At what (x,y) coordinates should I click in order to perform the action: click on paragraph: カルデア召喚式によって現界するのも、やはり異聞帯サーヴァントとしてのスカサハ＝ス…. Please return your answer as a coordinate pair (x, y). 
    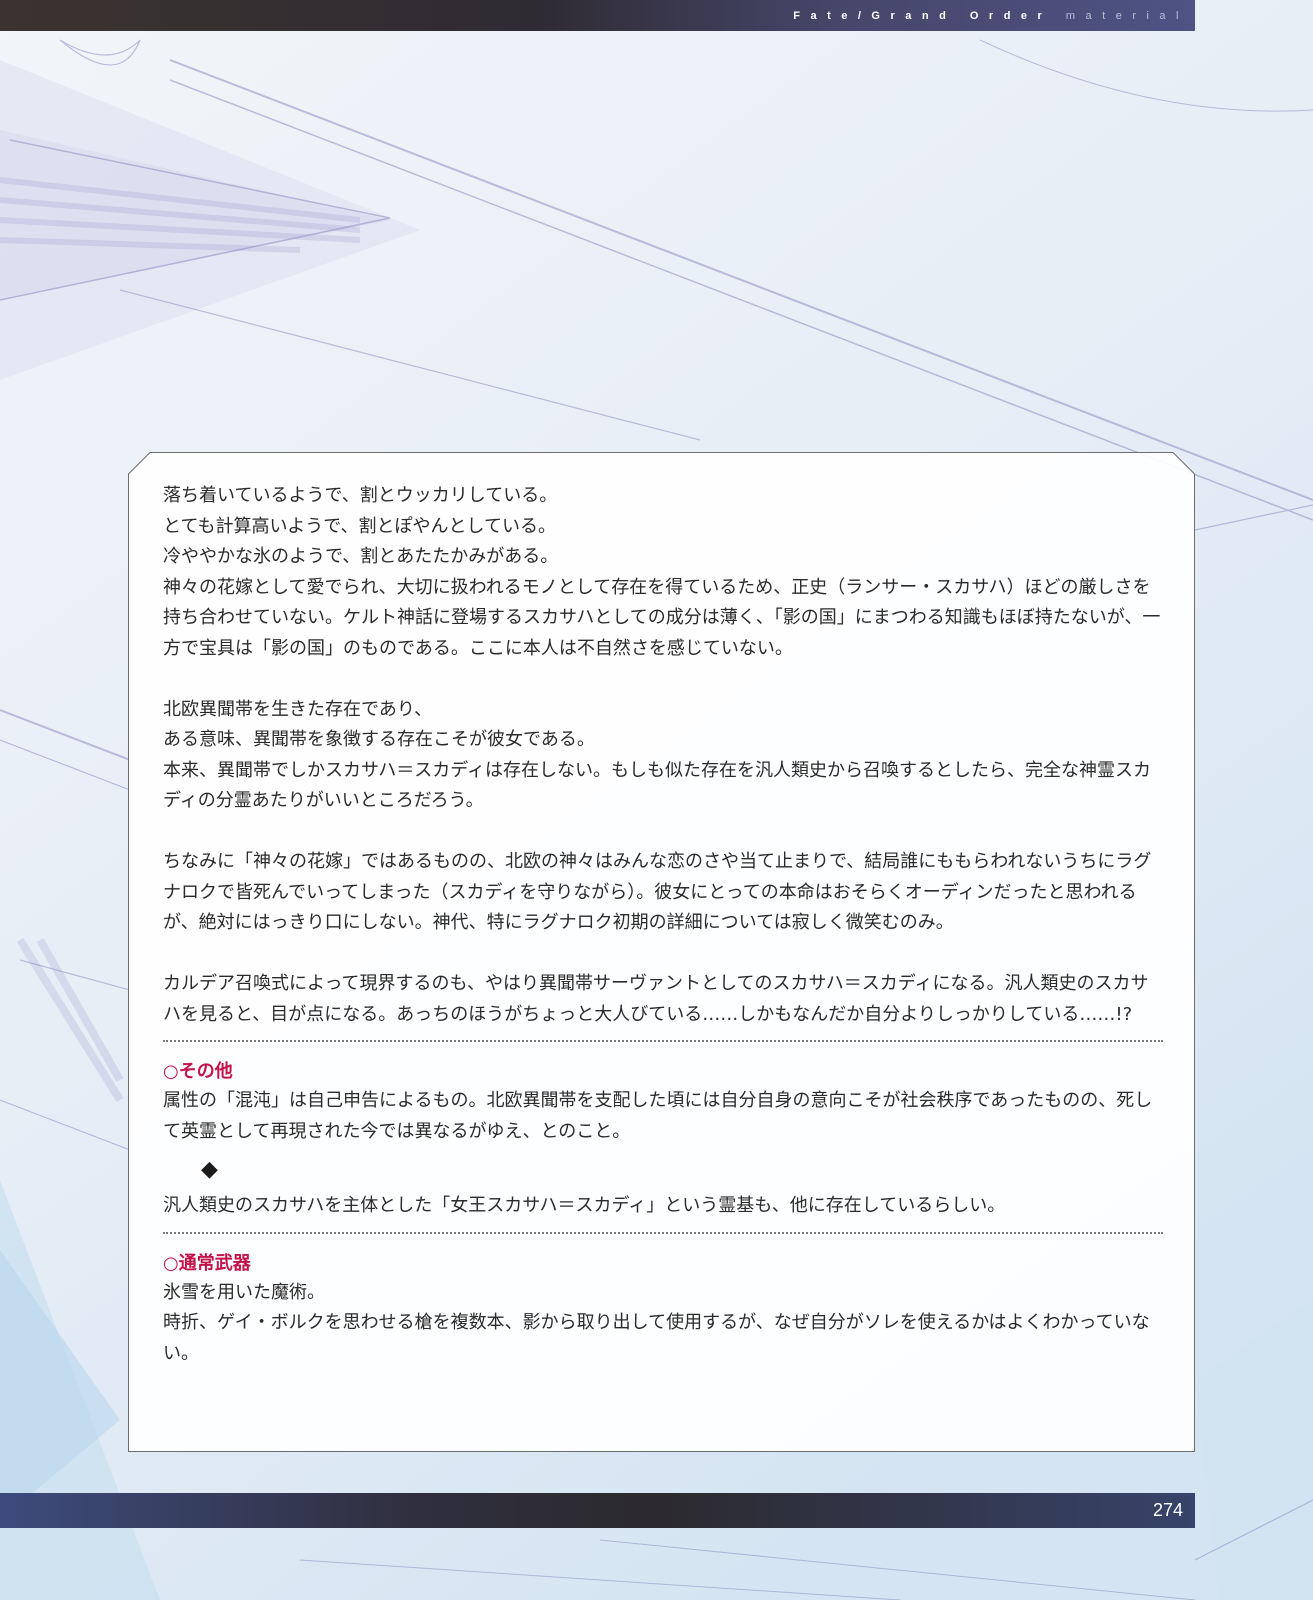
    Looking at the image, I should click on (656, 999).